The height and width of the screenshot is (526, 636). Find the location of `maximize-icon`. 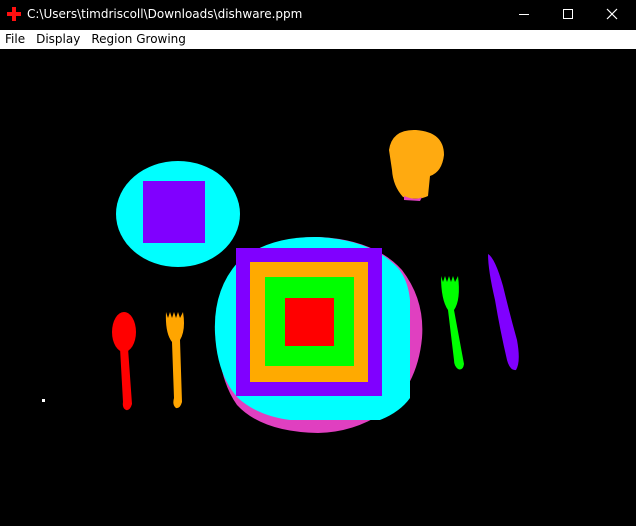

maximize-icon is located at coordinates (568, 14).